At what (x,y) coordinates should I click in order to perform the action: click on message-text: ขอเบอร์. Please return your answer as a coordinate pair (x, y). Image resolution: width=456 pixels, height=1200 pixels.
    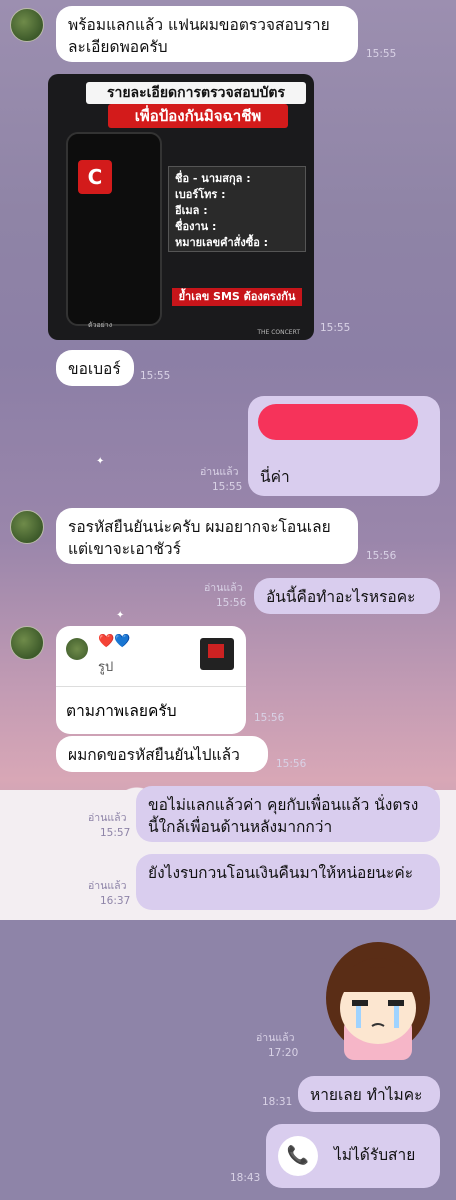
    Looking at the image, I should click on (94, 369).